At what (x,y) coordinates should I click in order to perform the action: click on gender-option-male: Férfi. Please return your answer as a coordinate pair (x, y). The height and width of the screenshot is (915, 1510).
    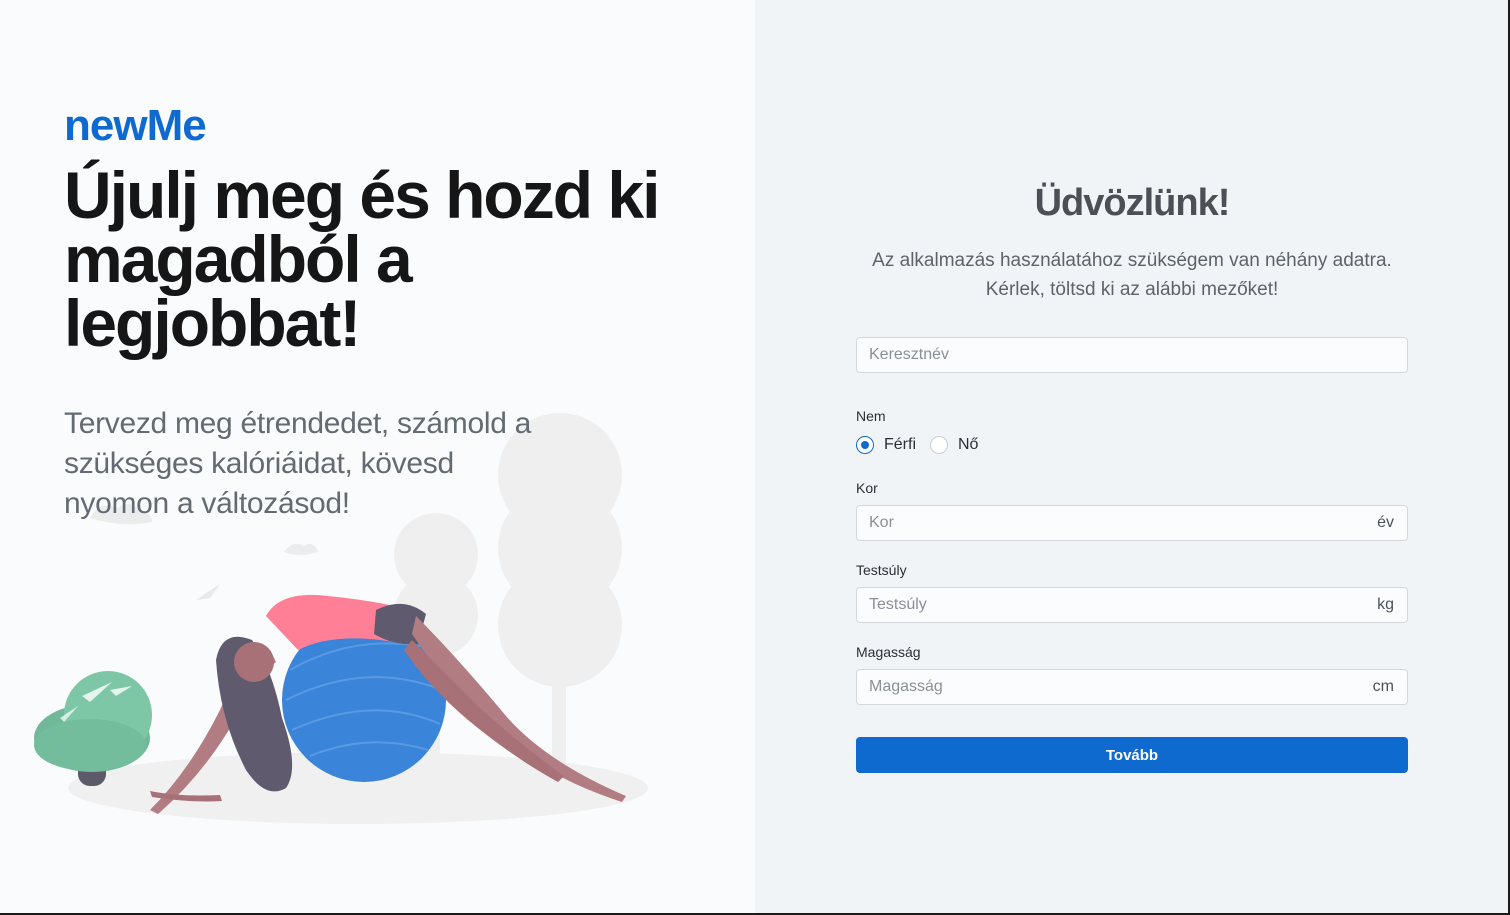
    Looking at the image, I should click on (886, 445).